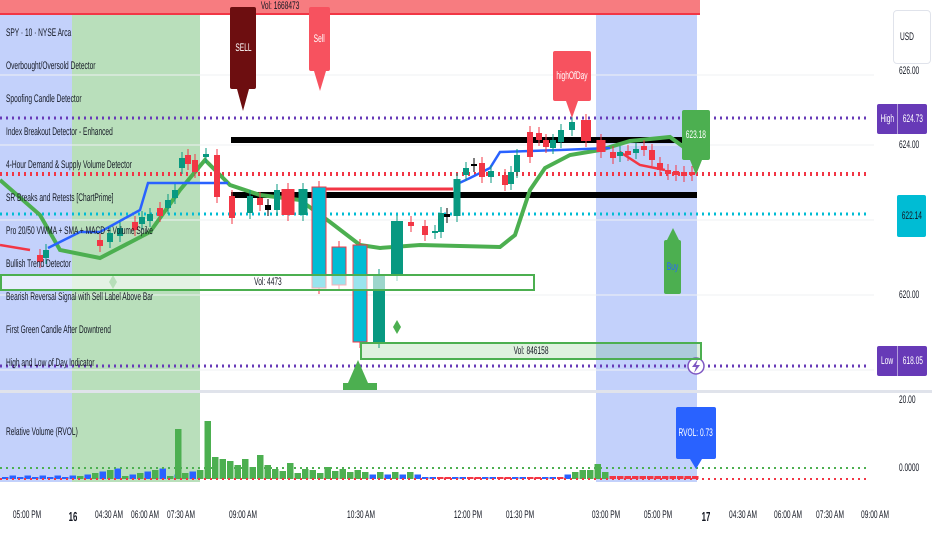 This screenshot has width=932, height=550. I want to click on price-tick: 624.00, so click(909, 145).